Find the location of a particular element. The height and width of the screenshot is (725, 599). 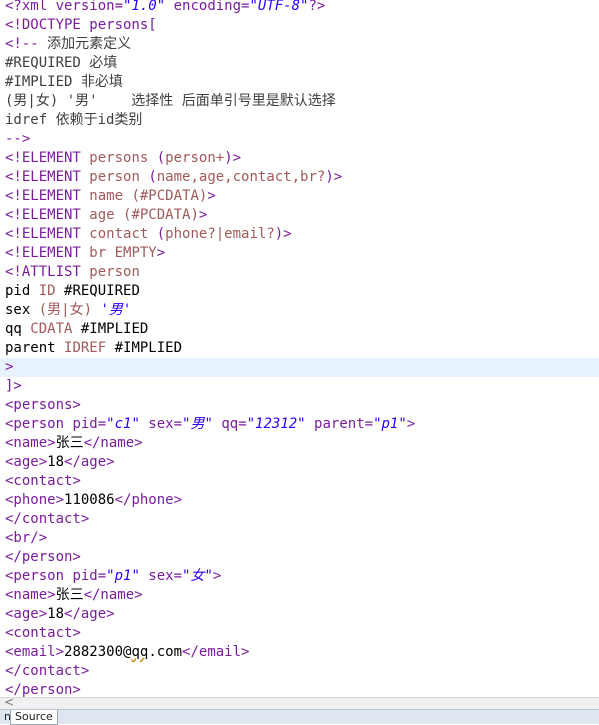

code-line: <!ATTLIST person is located at coordinates (302, 272).